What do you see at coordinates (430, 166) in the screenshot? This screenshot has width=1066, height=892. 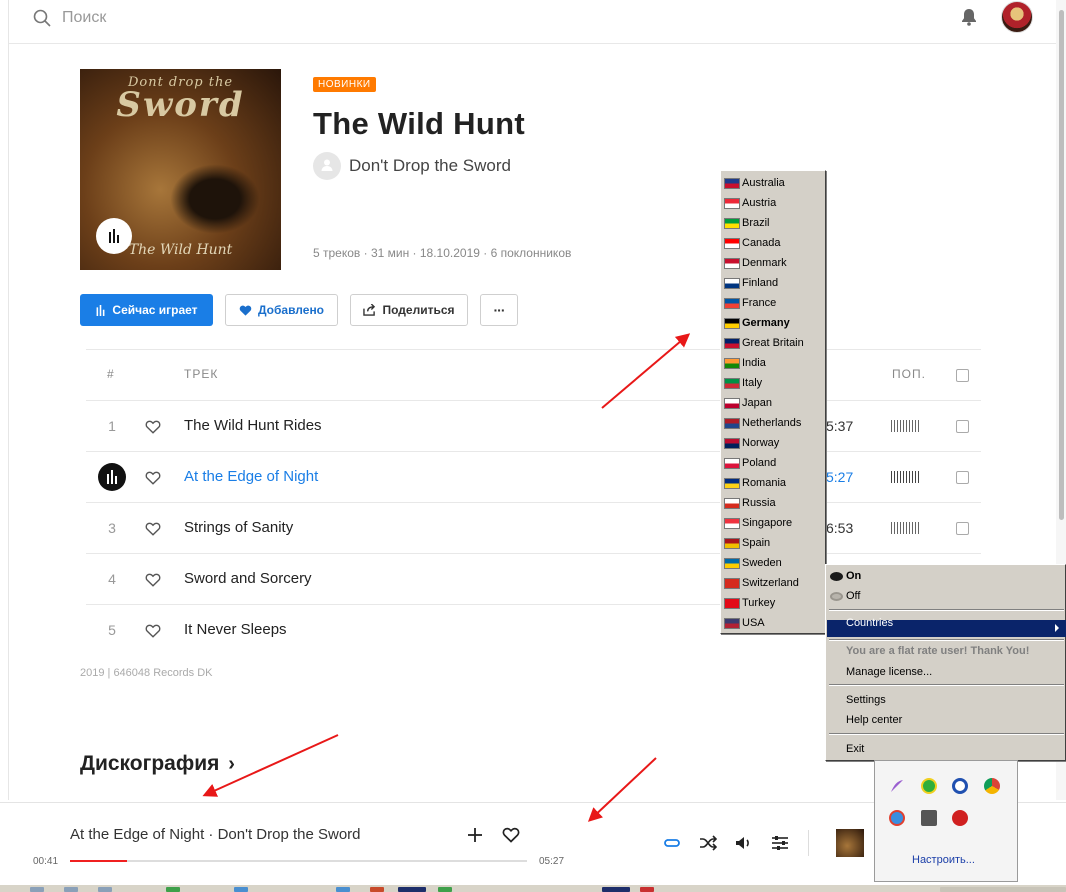 I see `artist-link: Don't Drop the Sword` at bounding box center [430, 166].